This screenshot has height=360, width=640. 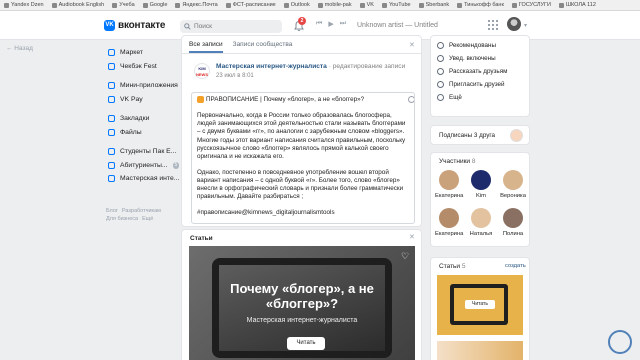 What do you see at coordinates (455, 161) in the screenshot?
I see `members-title-text: Участники` at bounding box center [455, 161].